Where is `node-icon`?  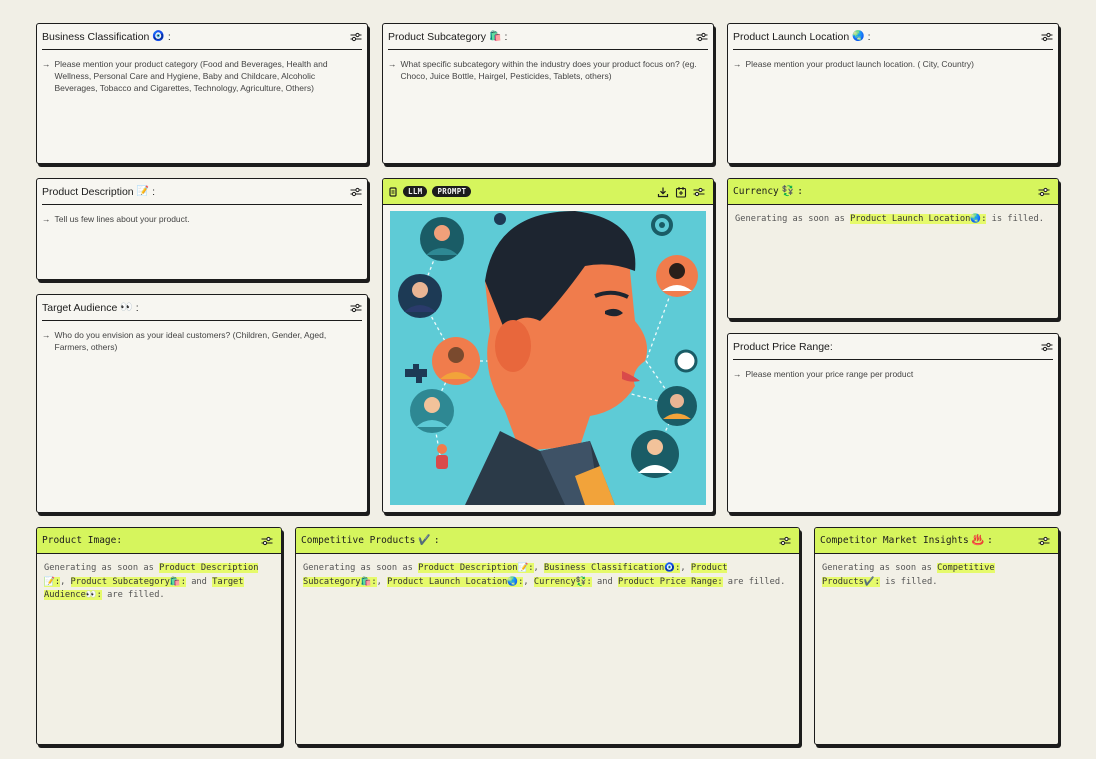 node-icon is located at coordinates (393, 191).